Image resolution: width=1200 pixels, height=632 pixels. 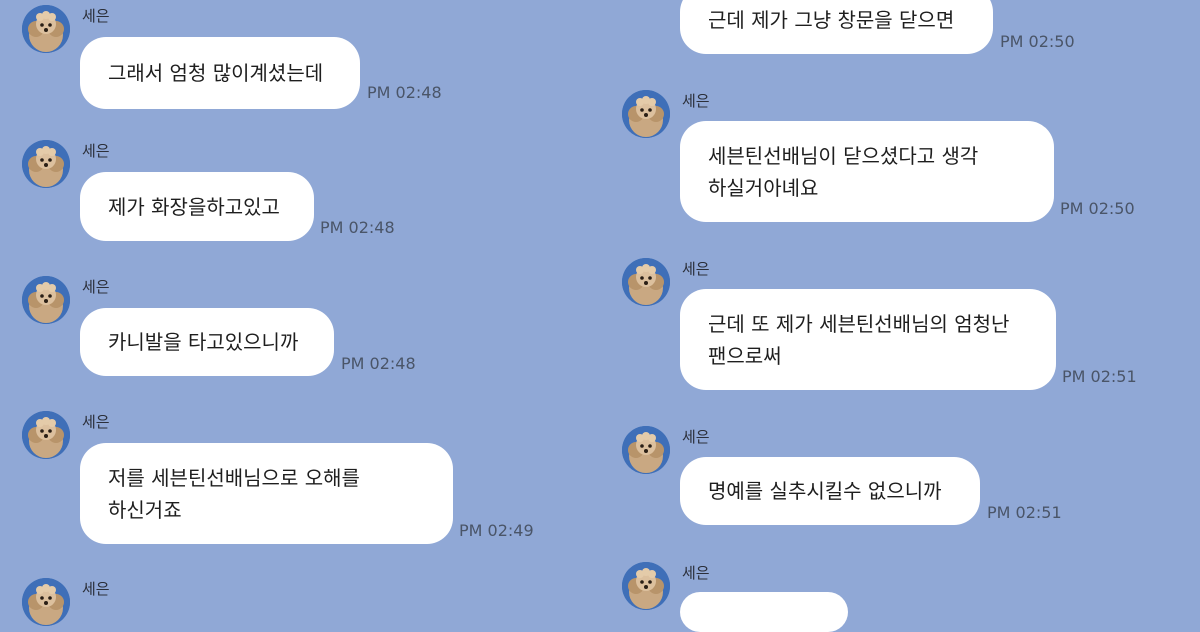 What do you see at coordinates (194, 206) in the screenshot?
I see `message-text: 제가 화장을하고있고` at bounding box center [194, 206].